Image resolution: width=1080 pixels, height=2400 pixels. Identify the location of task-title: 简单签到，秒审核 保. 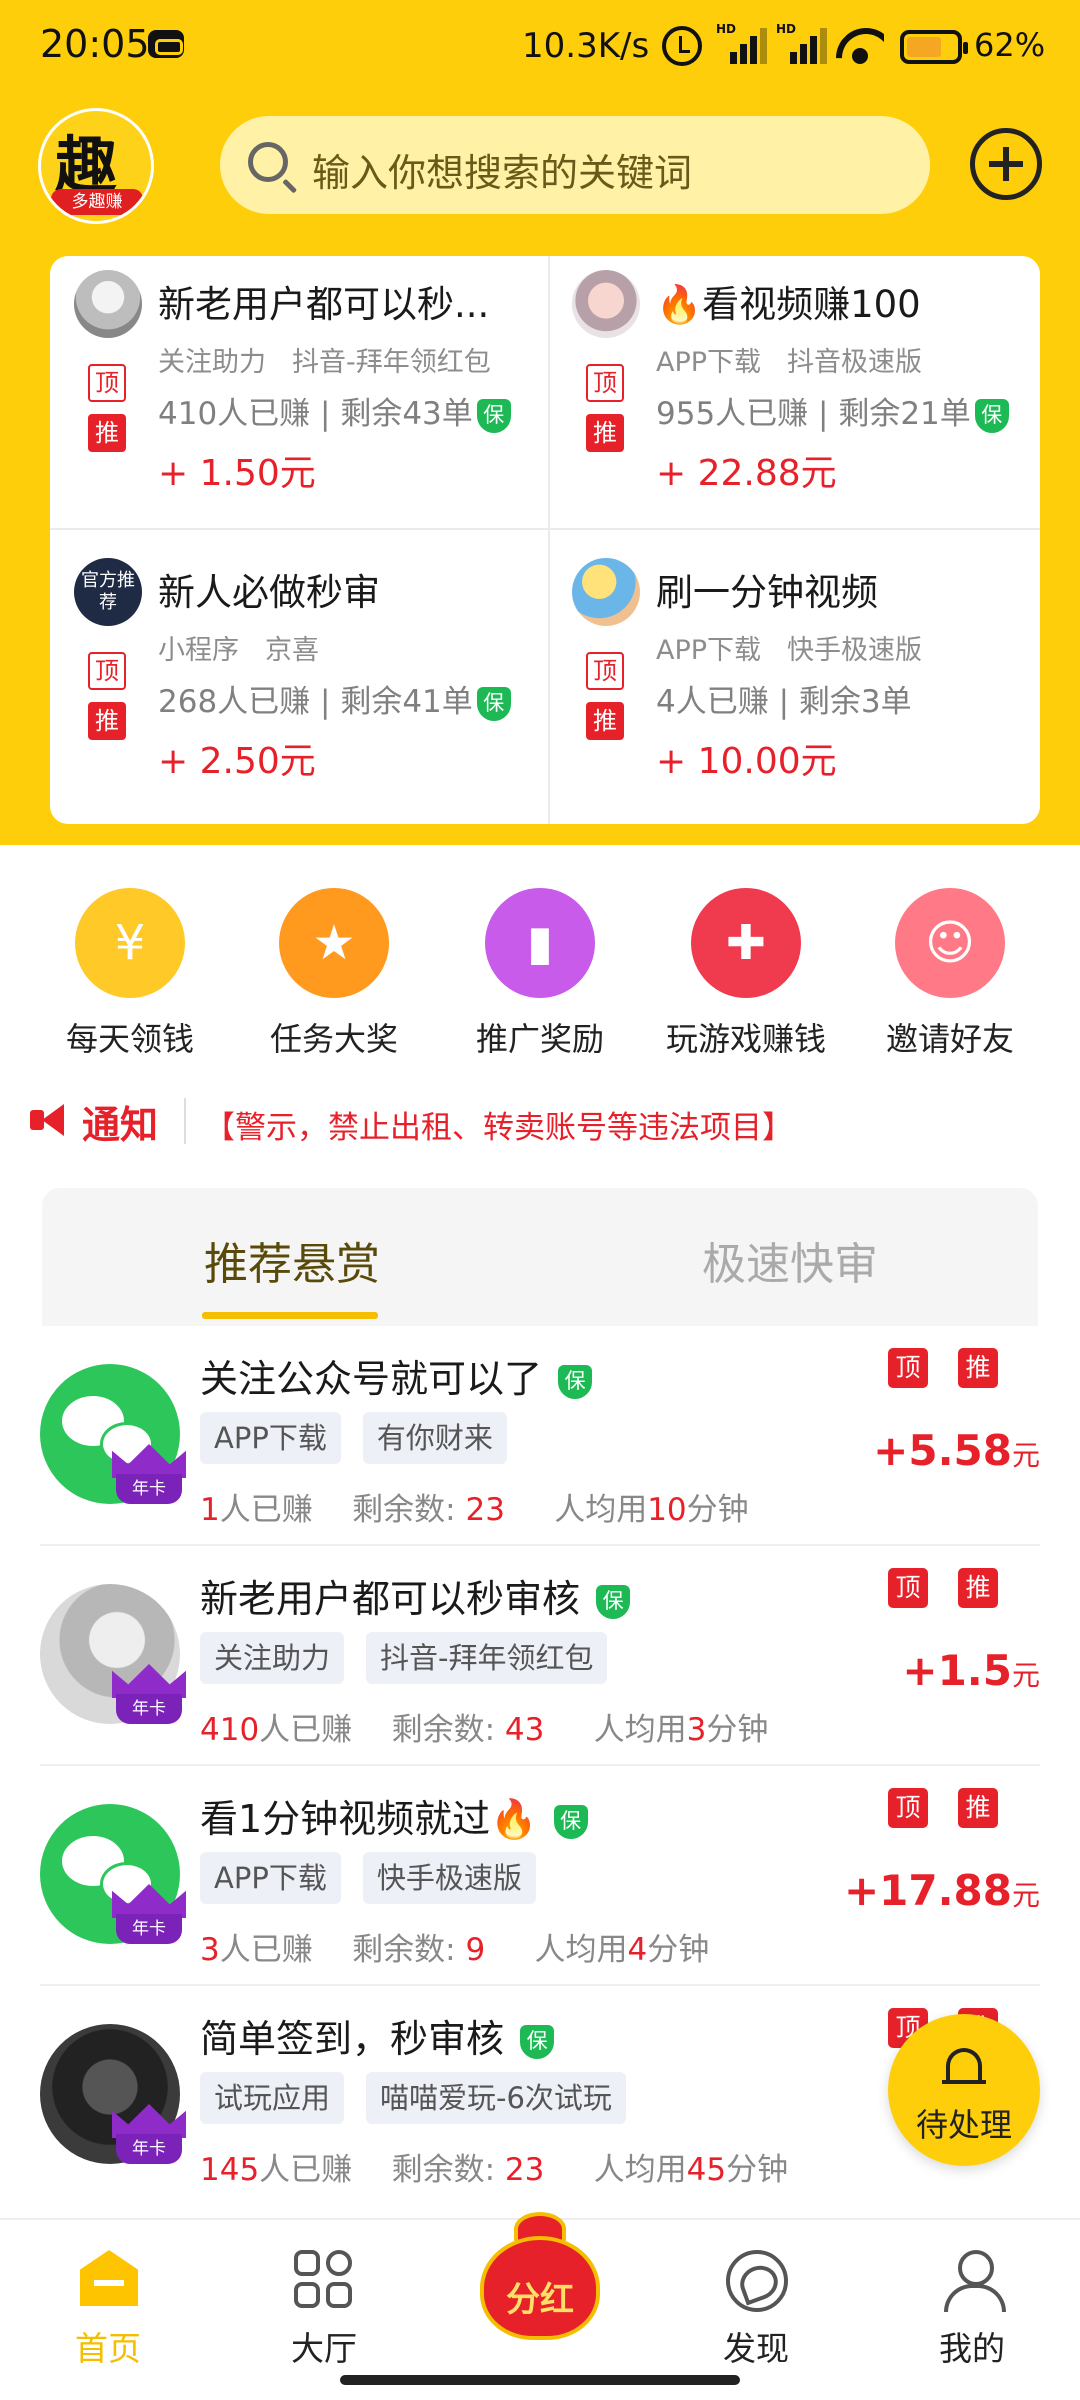
(377, 2035).